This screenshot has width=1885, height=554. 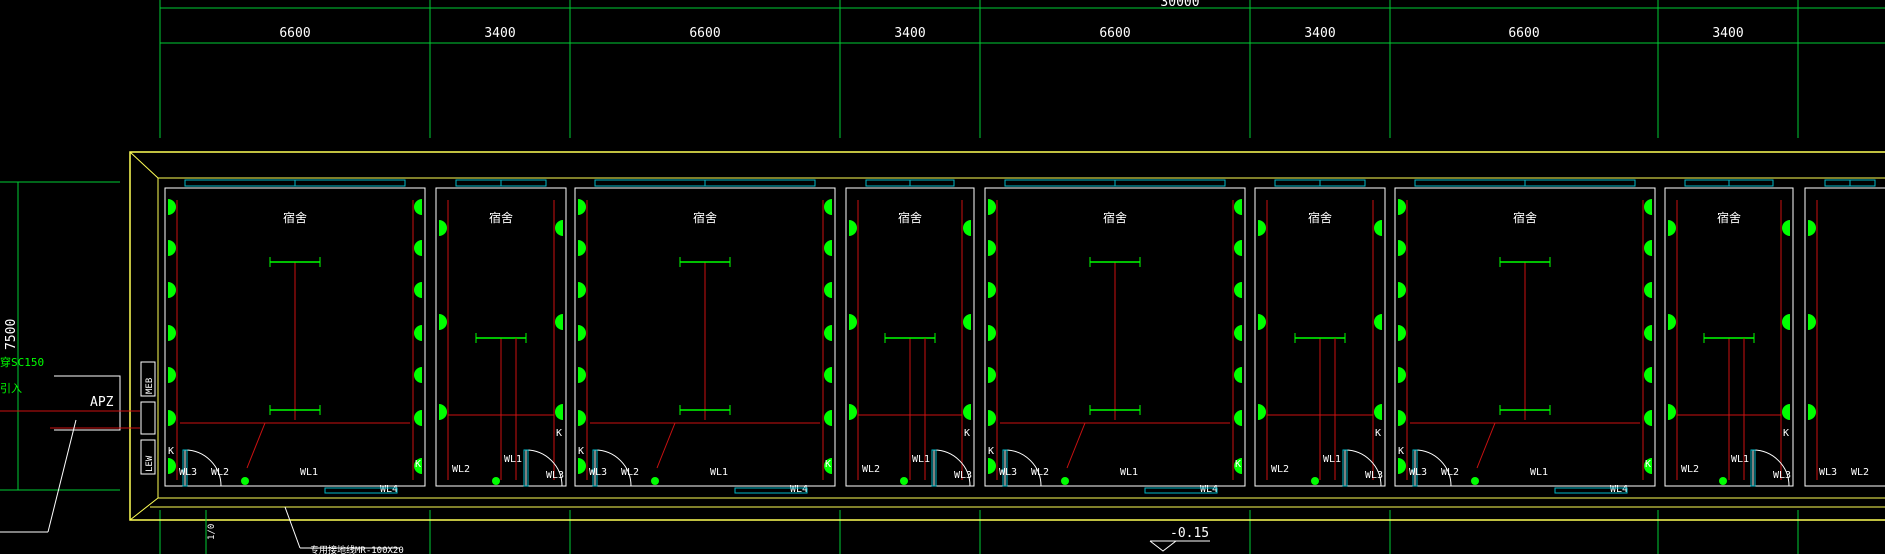 I want to click on dimension-labels: 30000 6600 3400 6600 3400 6600 3400 6600 3400, so click(x=1011, y=20).